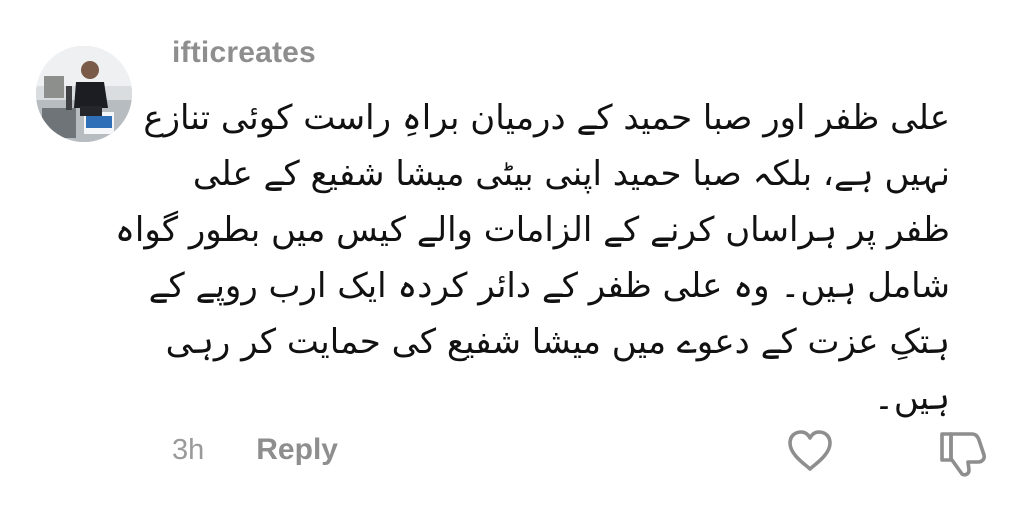 The image size is (1024, 515). I want to click on reply-button: Reply, so click(297, 450).